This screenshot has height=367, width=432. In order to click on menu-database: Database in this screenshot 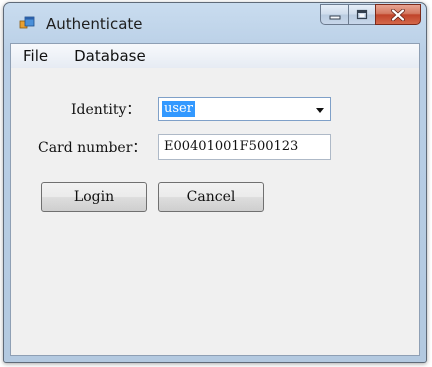, I will do `click(111, 56)`.